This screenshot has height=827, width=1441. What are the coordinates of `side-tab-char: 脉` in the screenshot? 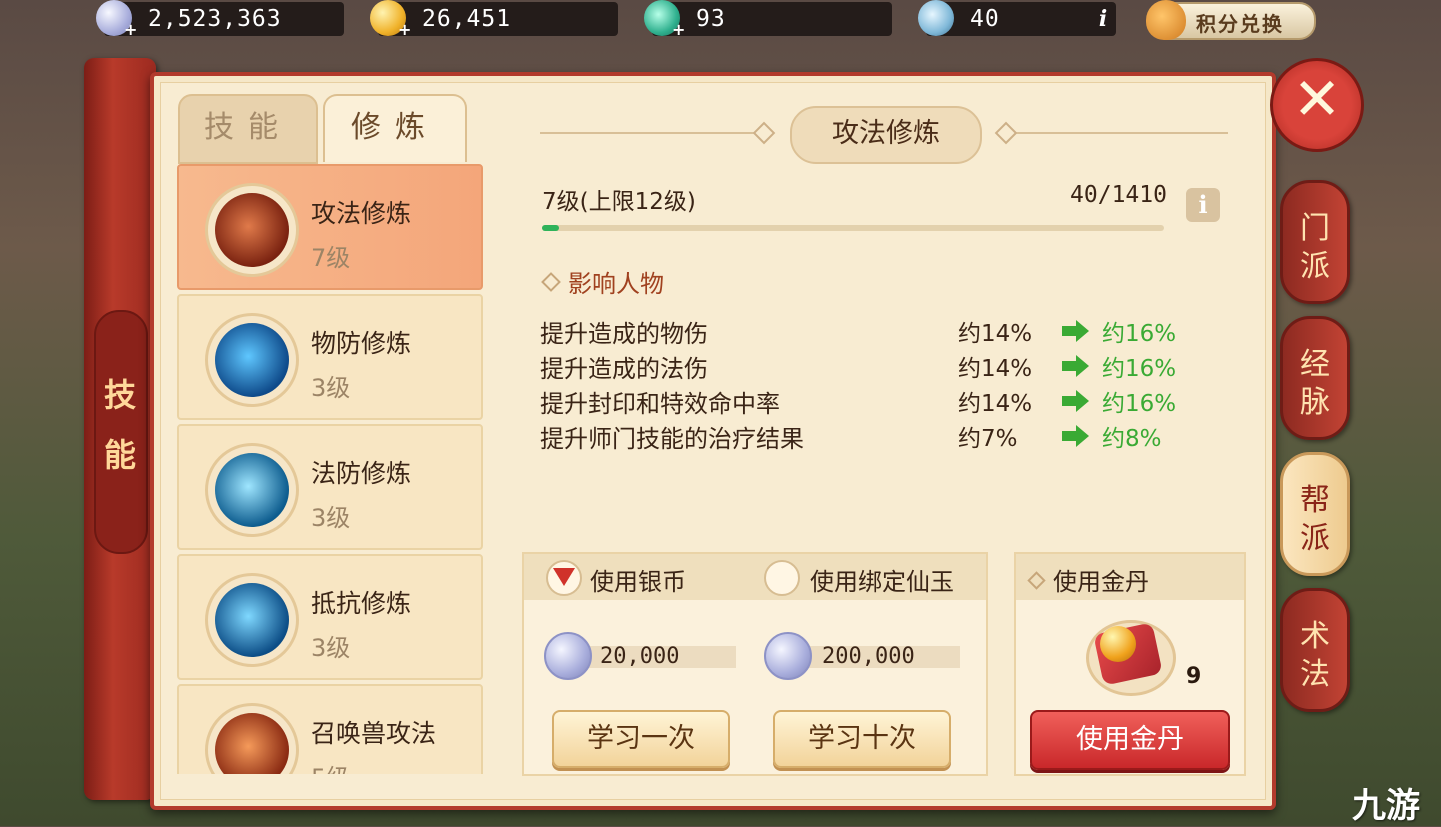 It's located at (1315, 402).